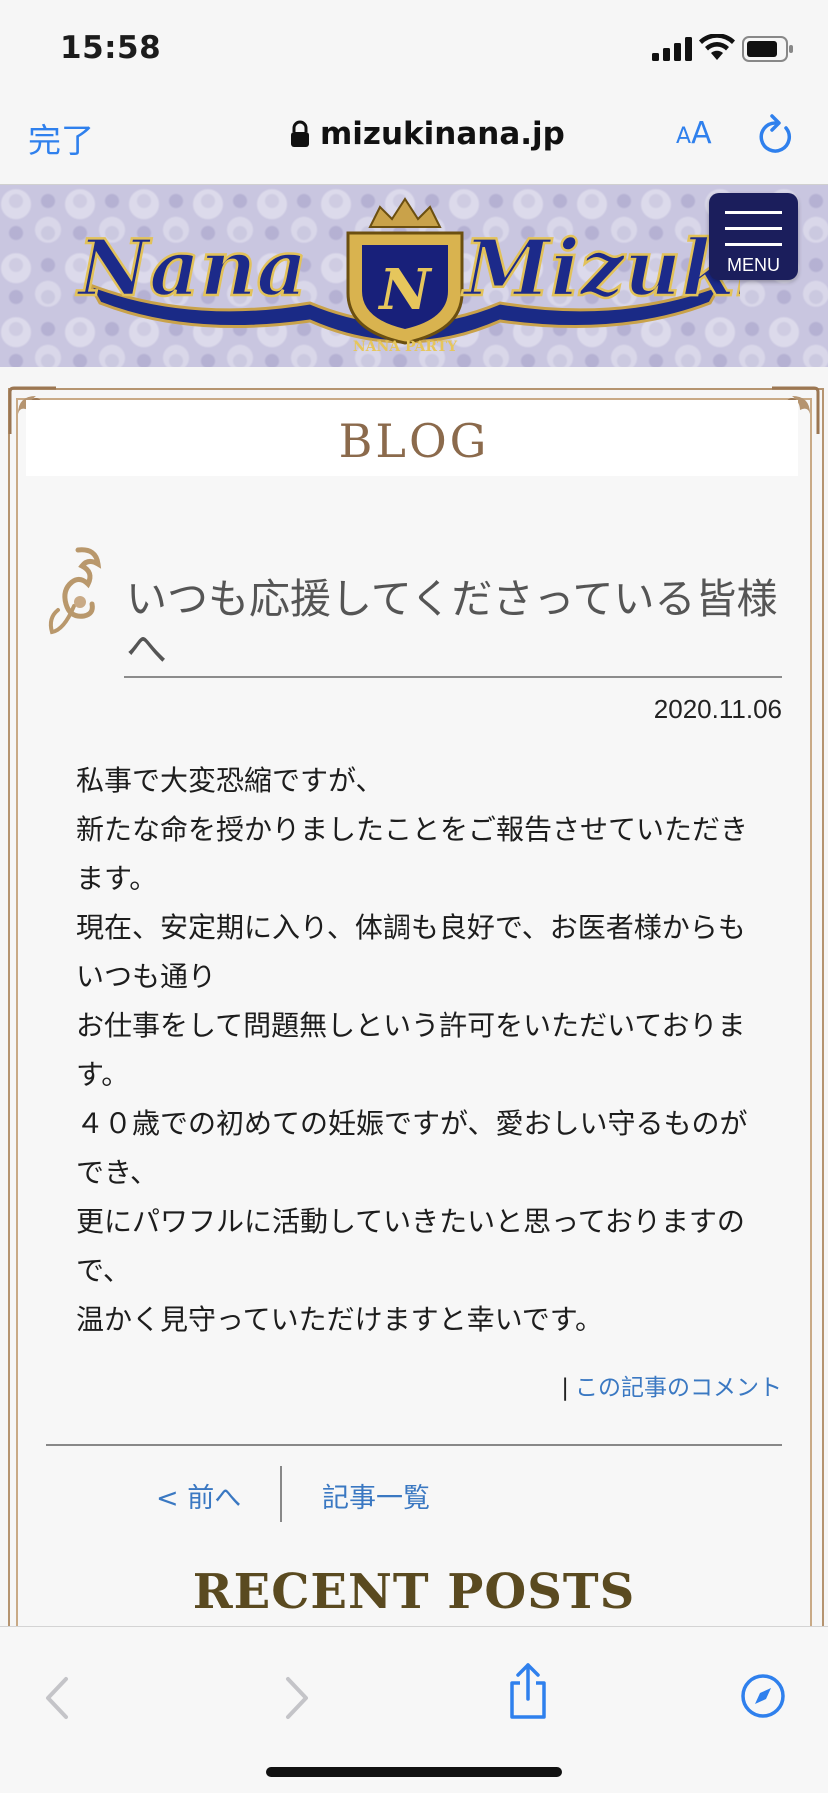 The width and height of the screenshot is (828, 1793). I want to click on post-list-link: 記事一覧, so click(376, 1495).